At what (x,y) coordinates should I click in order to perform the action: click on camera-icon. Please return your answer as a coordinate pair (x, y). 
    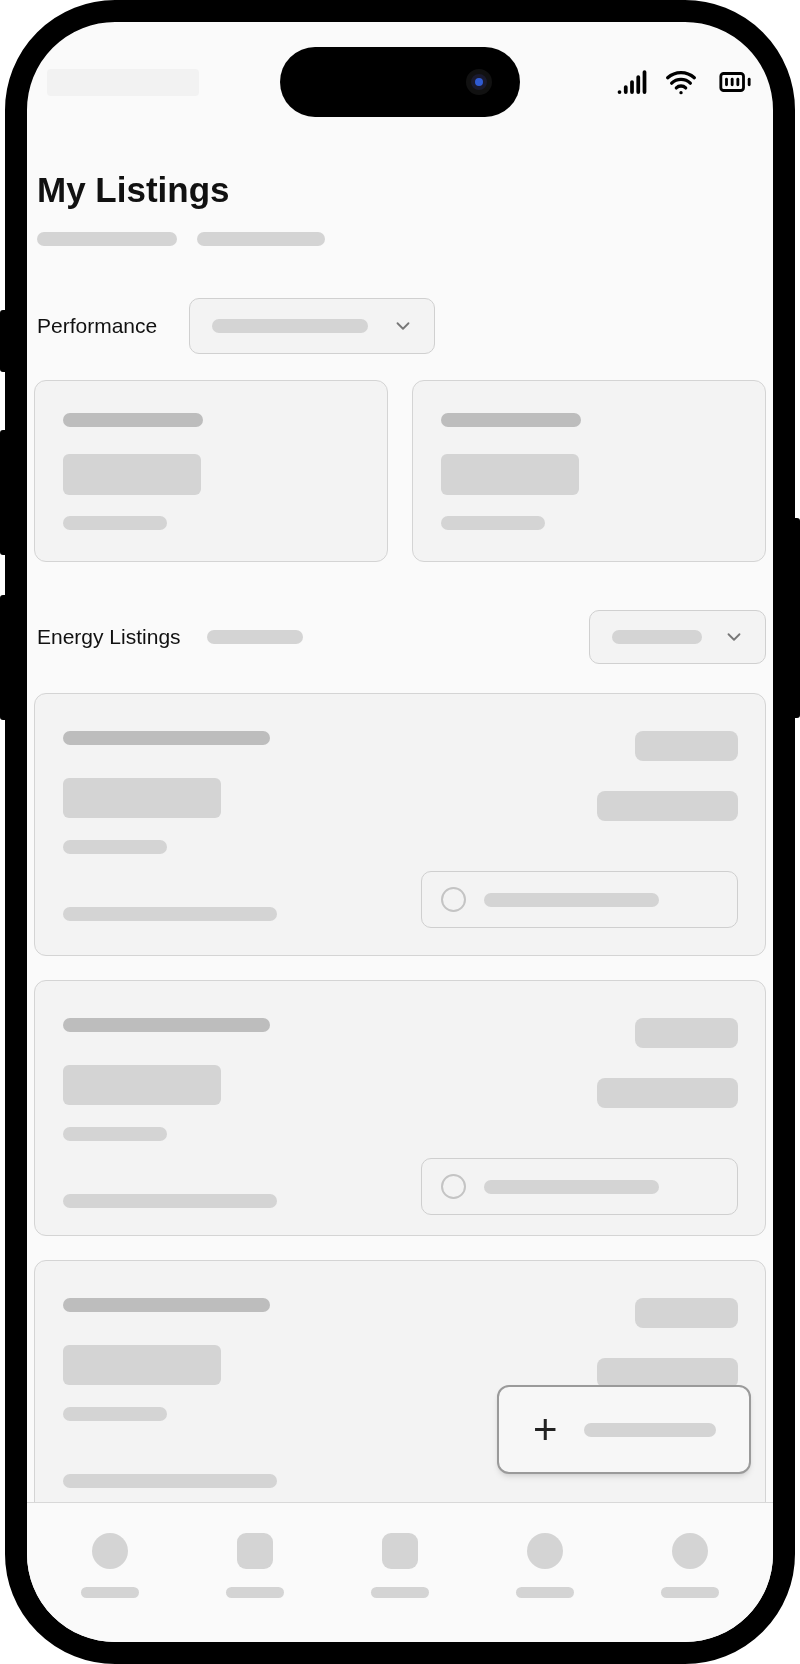
    Looking at the image, I should click on (479, 82).